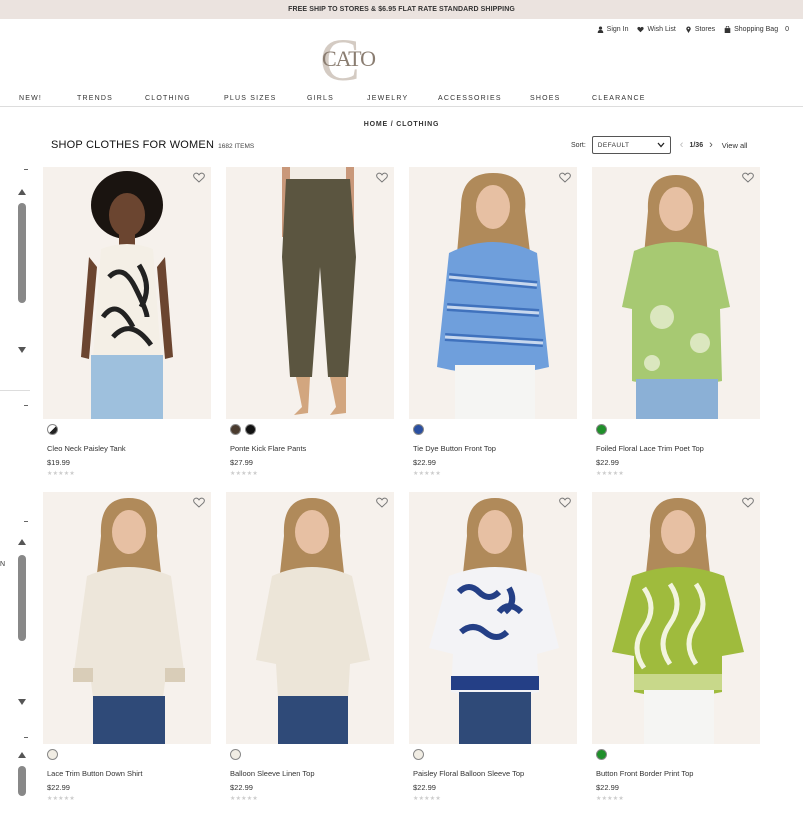  I want to click on sort-value: DEFAULT, so click(613, 145).